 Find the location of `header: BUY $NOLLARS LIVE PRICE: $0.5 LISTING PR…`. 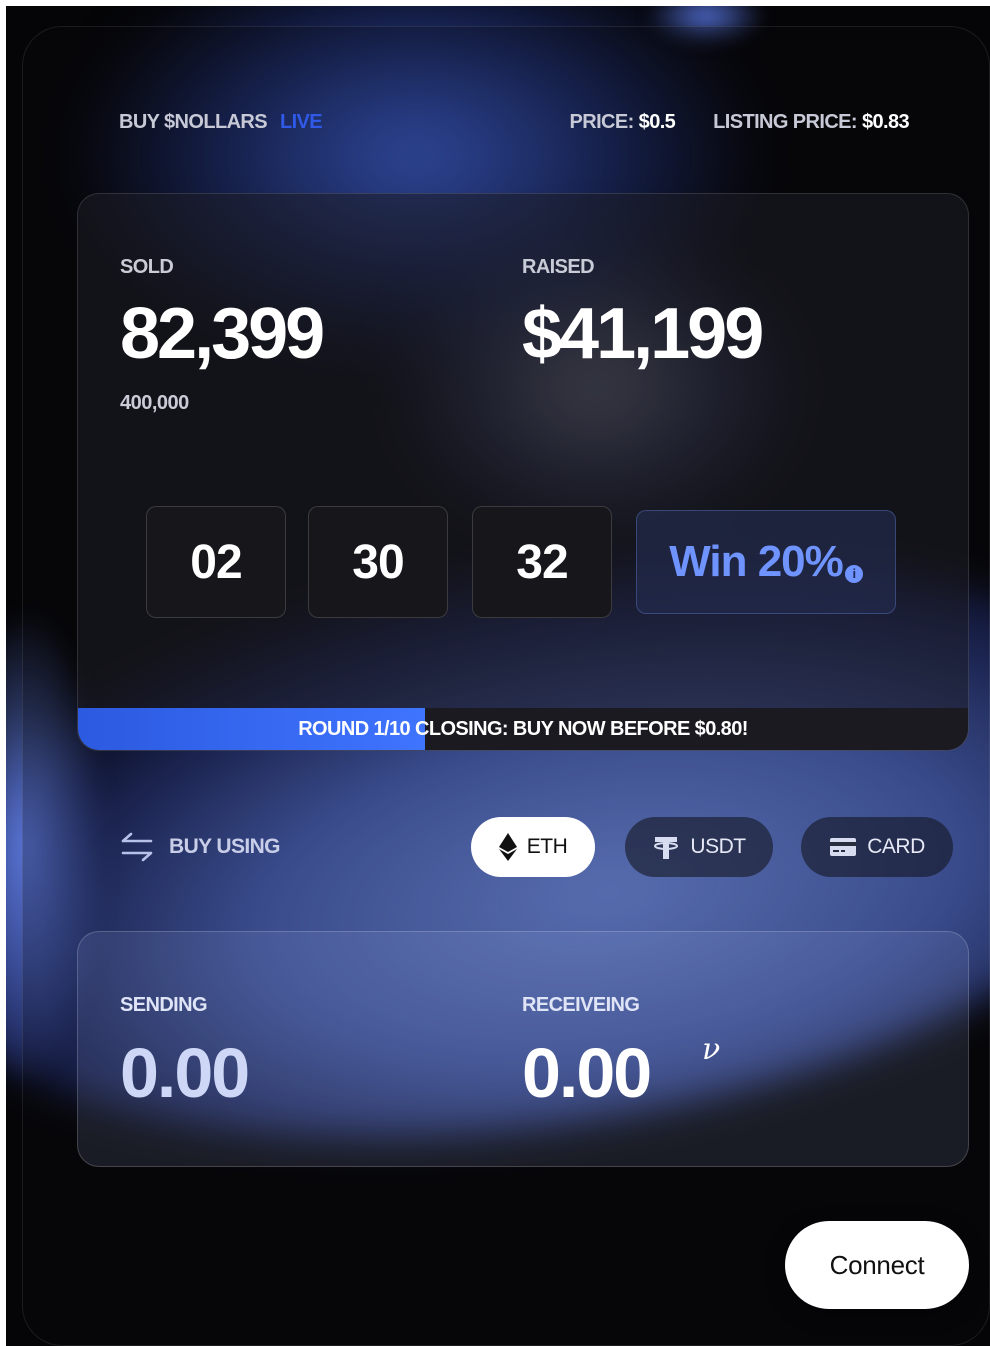

header: BUY $NOLLARS LIVE PRICE: $0.5 LISTING PR… is located at coordinates (514, 126).